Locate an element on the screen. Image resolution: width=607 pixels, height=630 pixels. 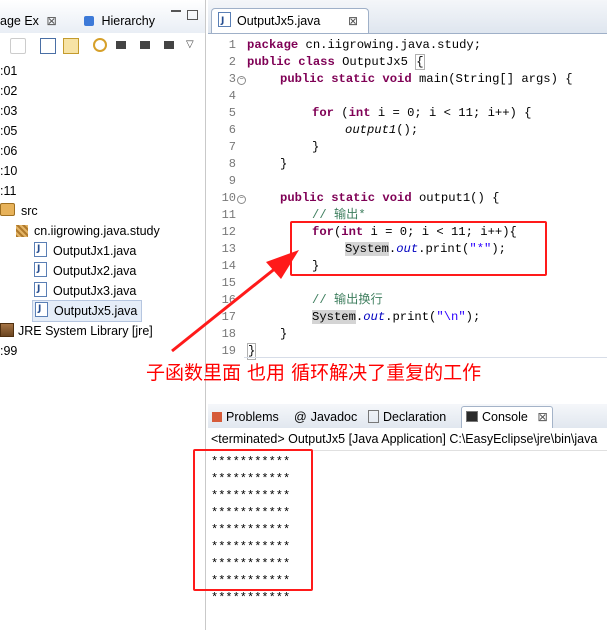
annotation-text: 子函数里面 也用 循环解决了重复的工作 is located at coordinates (314, 373).